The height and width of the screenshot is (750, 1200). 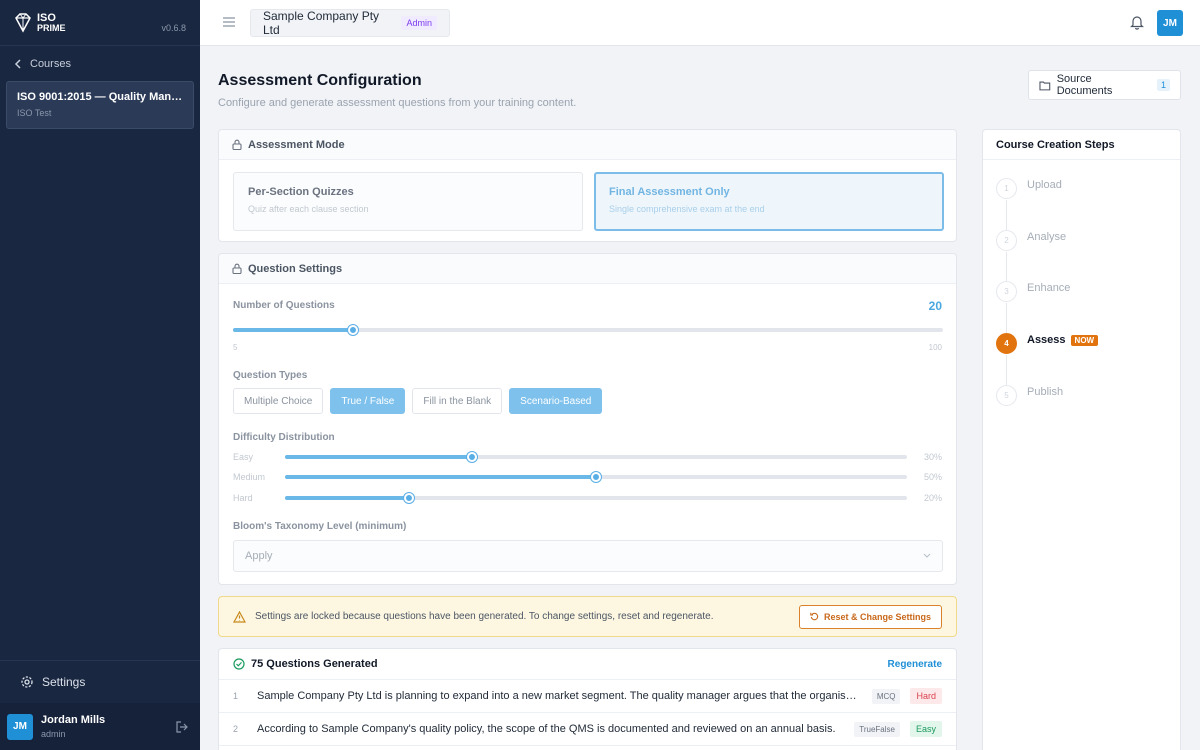 What do you see at coordinates (877, 729) in the screenshot?
I see `question-type-badge: TrueFalse` at bounding box center [877, 729].